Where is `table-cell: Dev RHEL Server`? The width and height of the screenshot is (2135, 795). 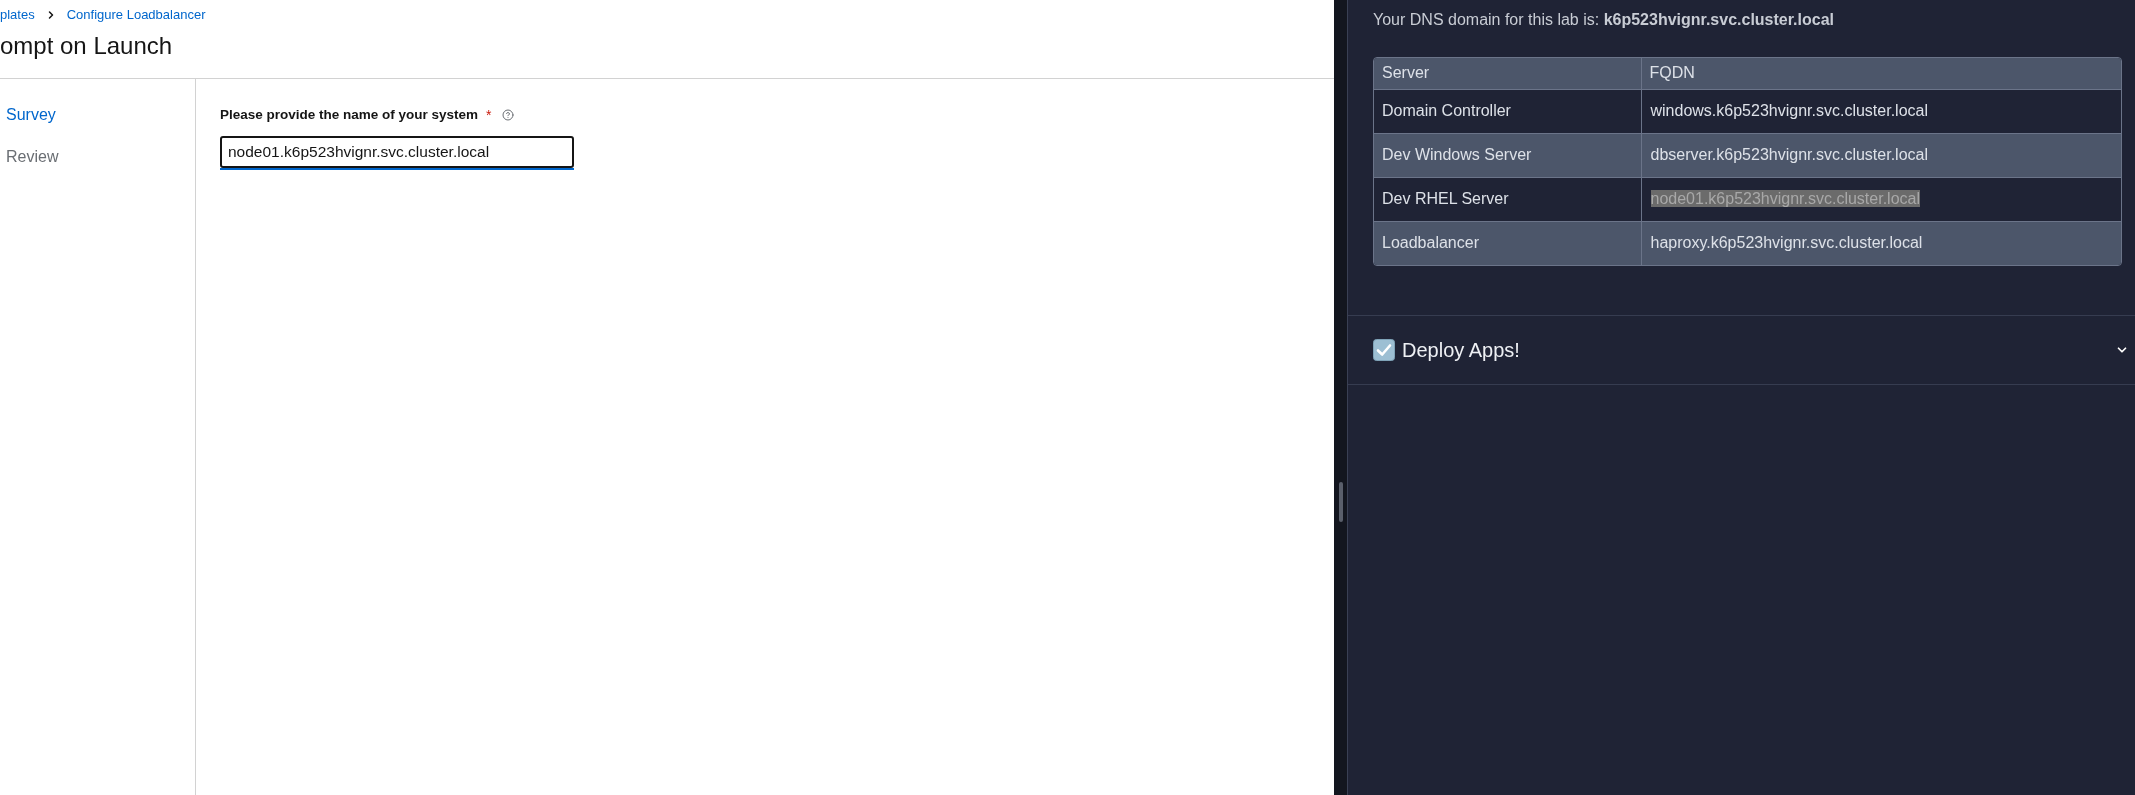 table-cell: Dev RHEL Server is located at coordinates (1507, 199).